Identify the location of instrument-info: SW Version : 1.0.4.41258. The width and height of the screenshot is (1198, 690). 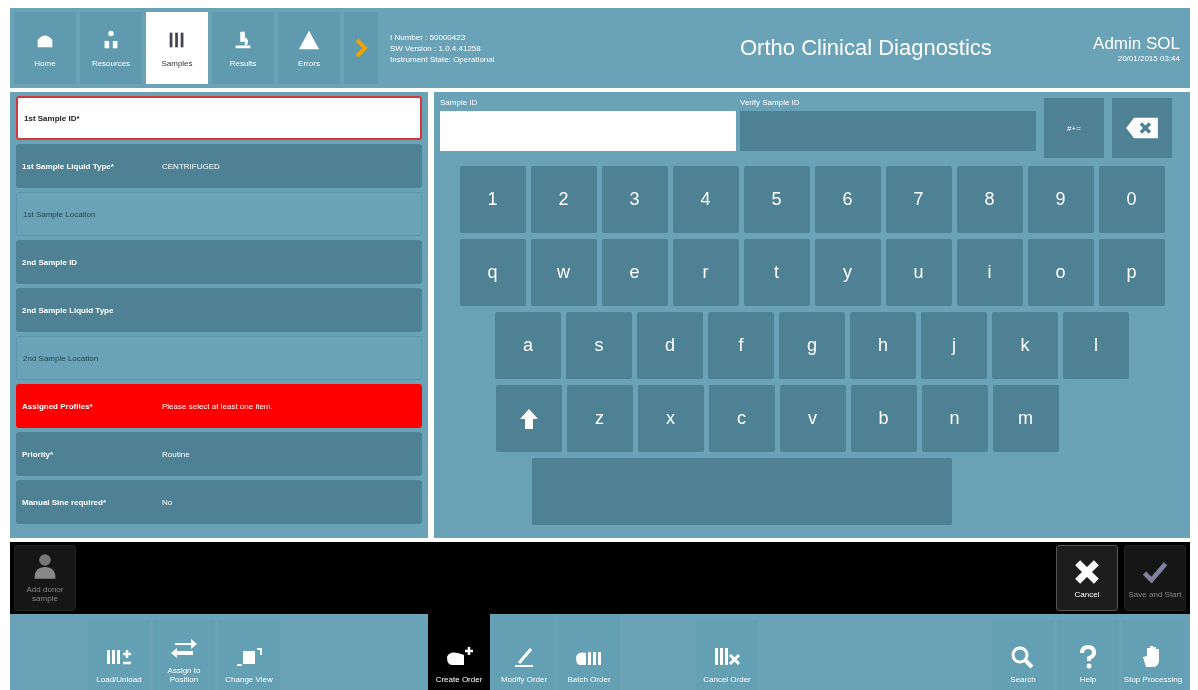
(436, 48).